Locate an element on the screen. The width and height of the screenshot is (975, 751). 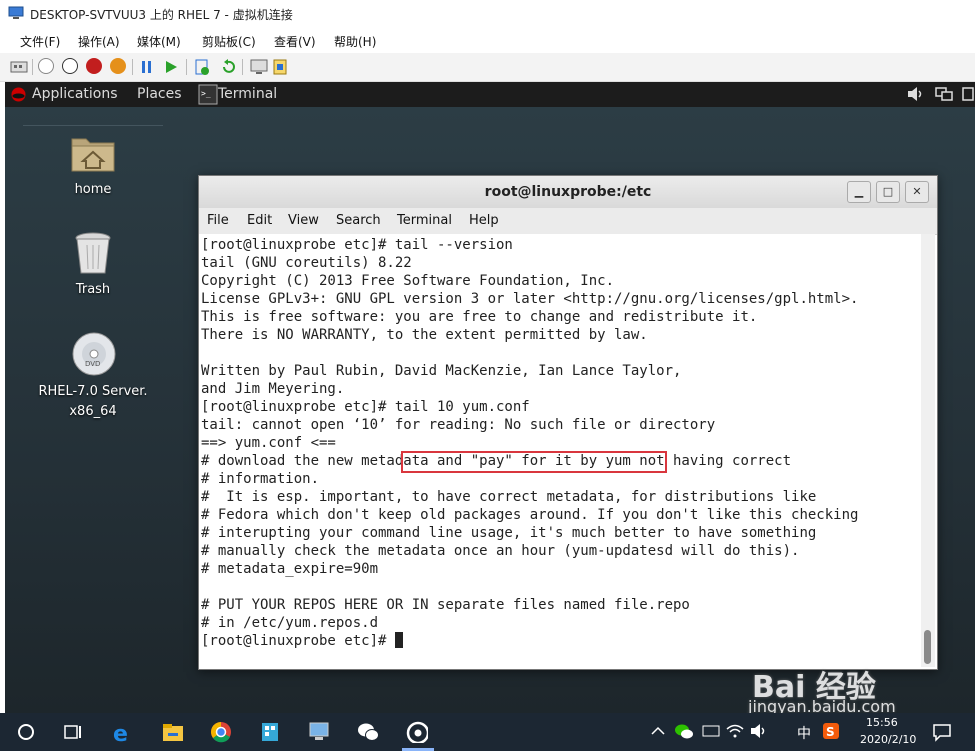
vm-connect-icon is located at coordinates (16, 12).